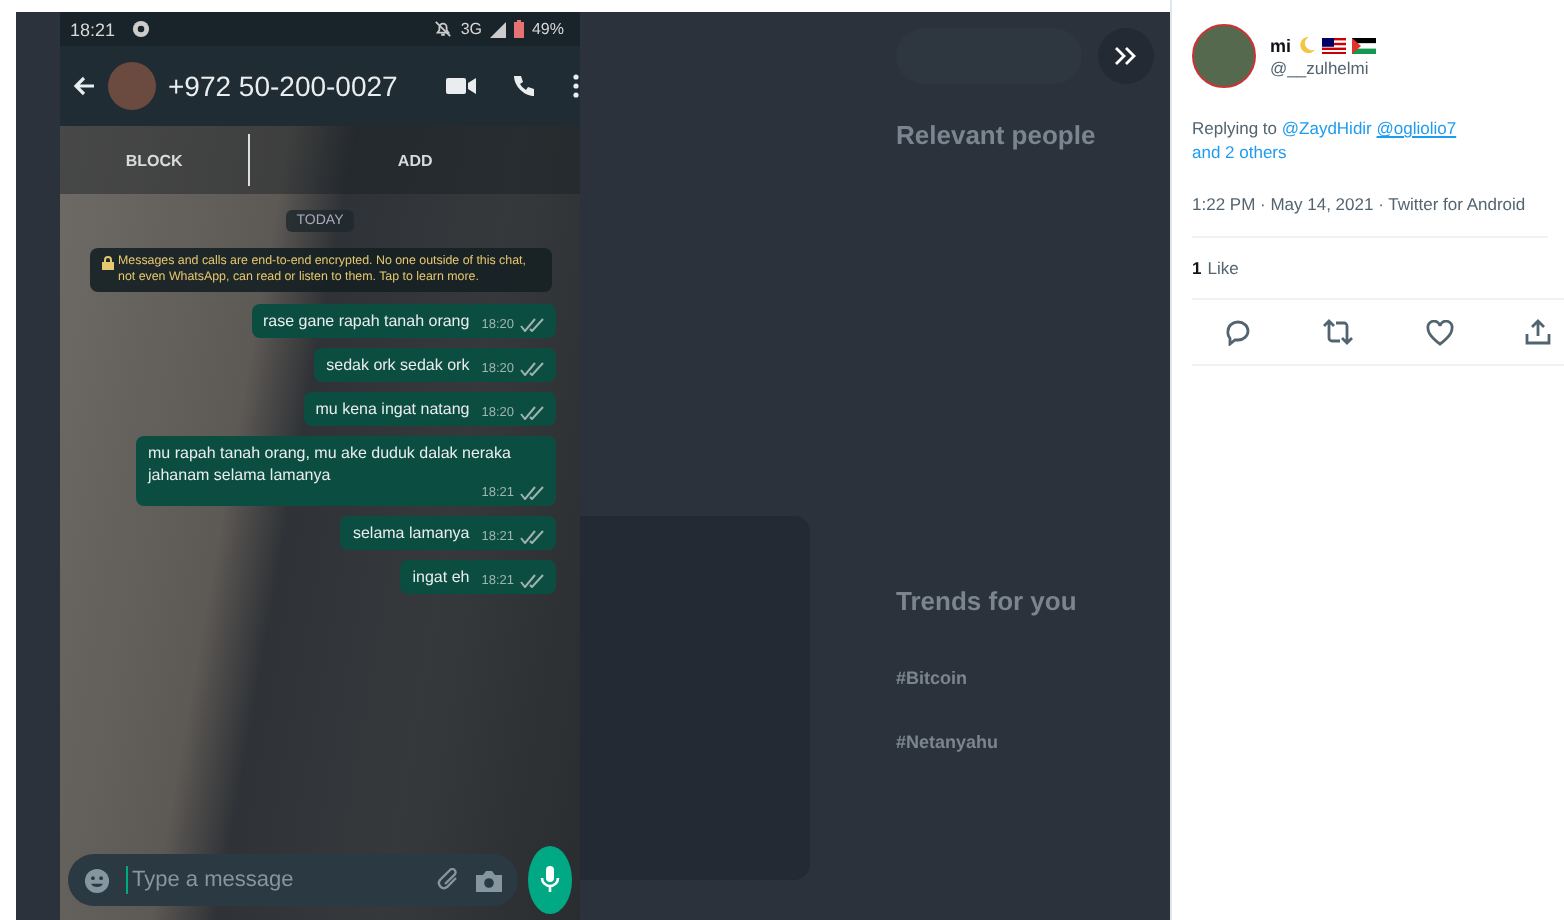 Image resolution: width=1564 pixels, height=920 pixels. Describe the element at coordinates (154, 160) in the screenshot. I see `action-button: BLOCK` at that location.